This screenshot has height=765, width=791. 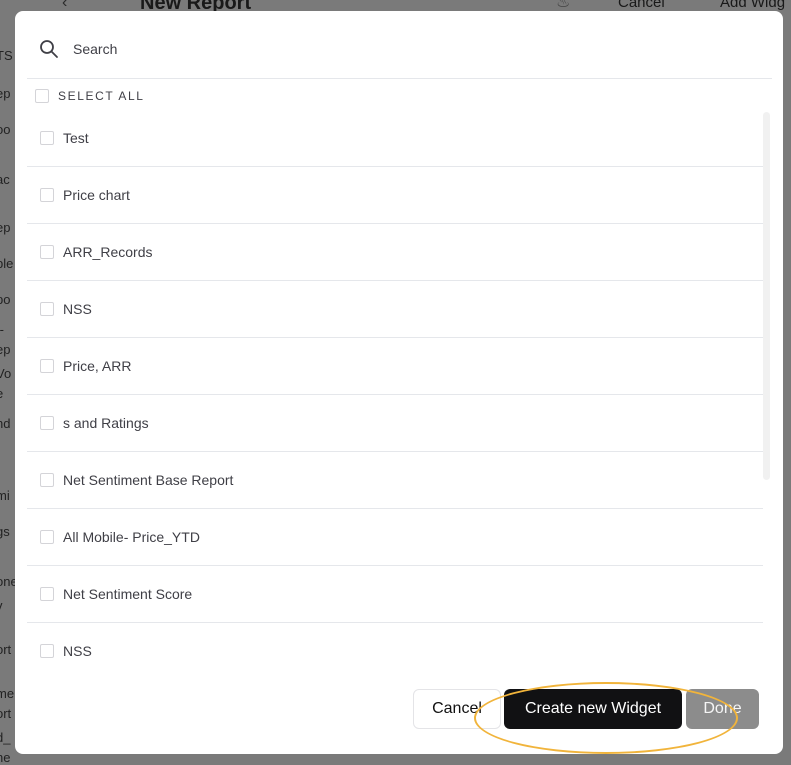 I want to click on list-item: Test, so click(x=395, y=138).